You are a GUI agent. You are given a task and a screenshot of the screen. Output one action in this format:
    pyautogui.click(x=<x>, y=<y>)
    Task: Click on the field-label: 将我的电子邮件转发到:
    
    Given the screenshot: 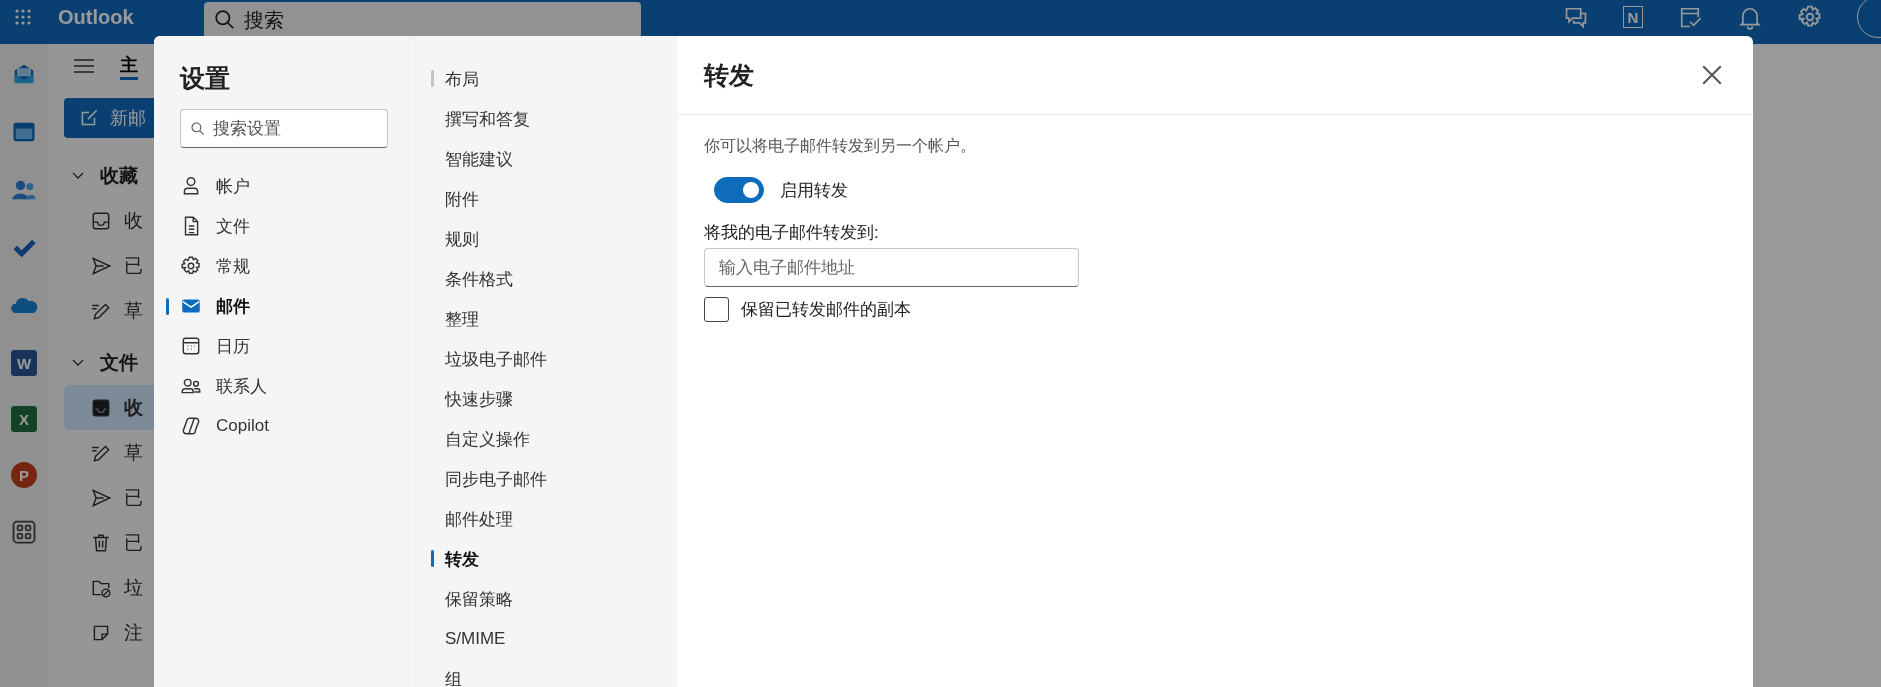 What is the action you would take?
    pyautogui.click(x=791, y=233)
    